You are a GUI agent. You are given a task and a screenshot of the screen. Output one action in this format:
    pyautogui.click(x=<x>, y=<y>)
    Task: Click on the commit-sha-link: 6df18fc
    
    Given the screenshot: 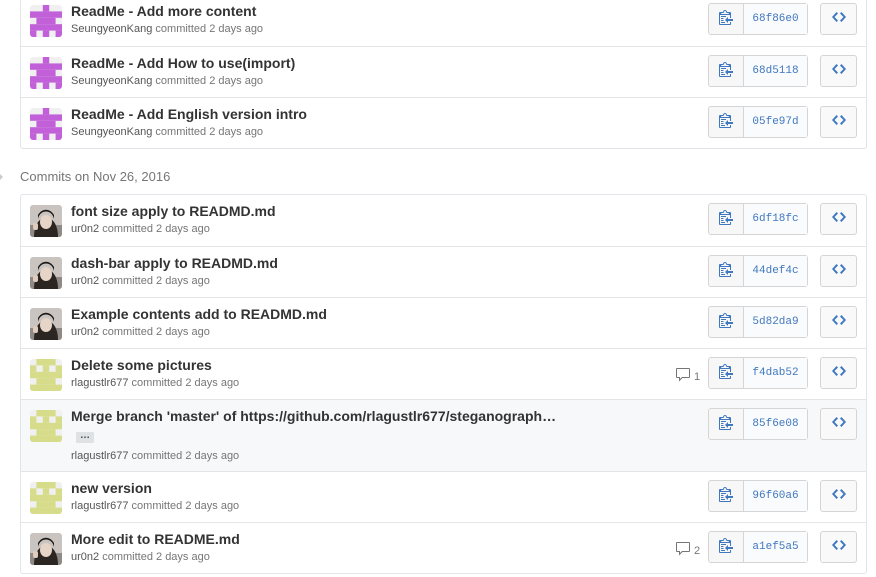 What is the action you would take?
    pyautogui.click(x=775, y=219)
    